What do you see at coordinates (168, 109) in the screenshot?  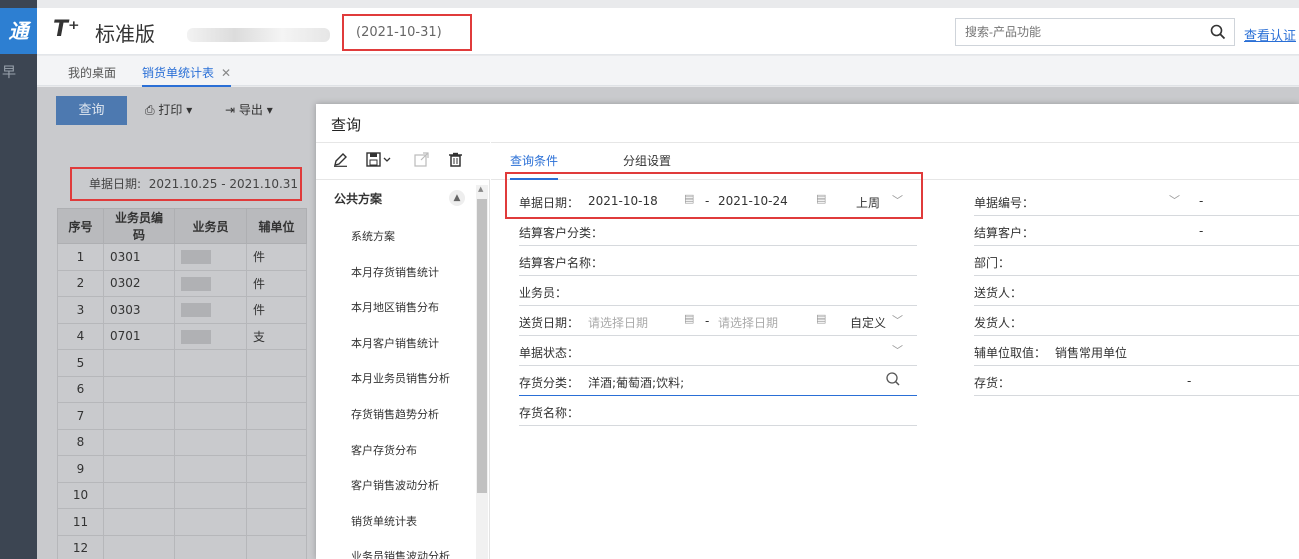 I see `print-button: ⎙ 打印 ▾` at bounding box center [168, 109].